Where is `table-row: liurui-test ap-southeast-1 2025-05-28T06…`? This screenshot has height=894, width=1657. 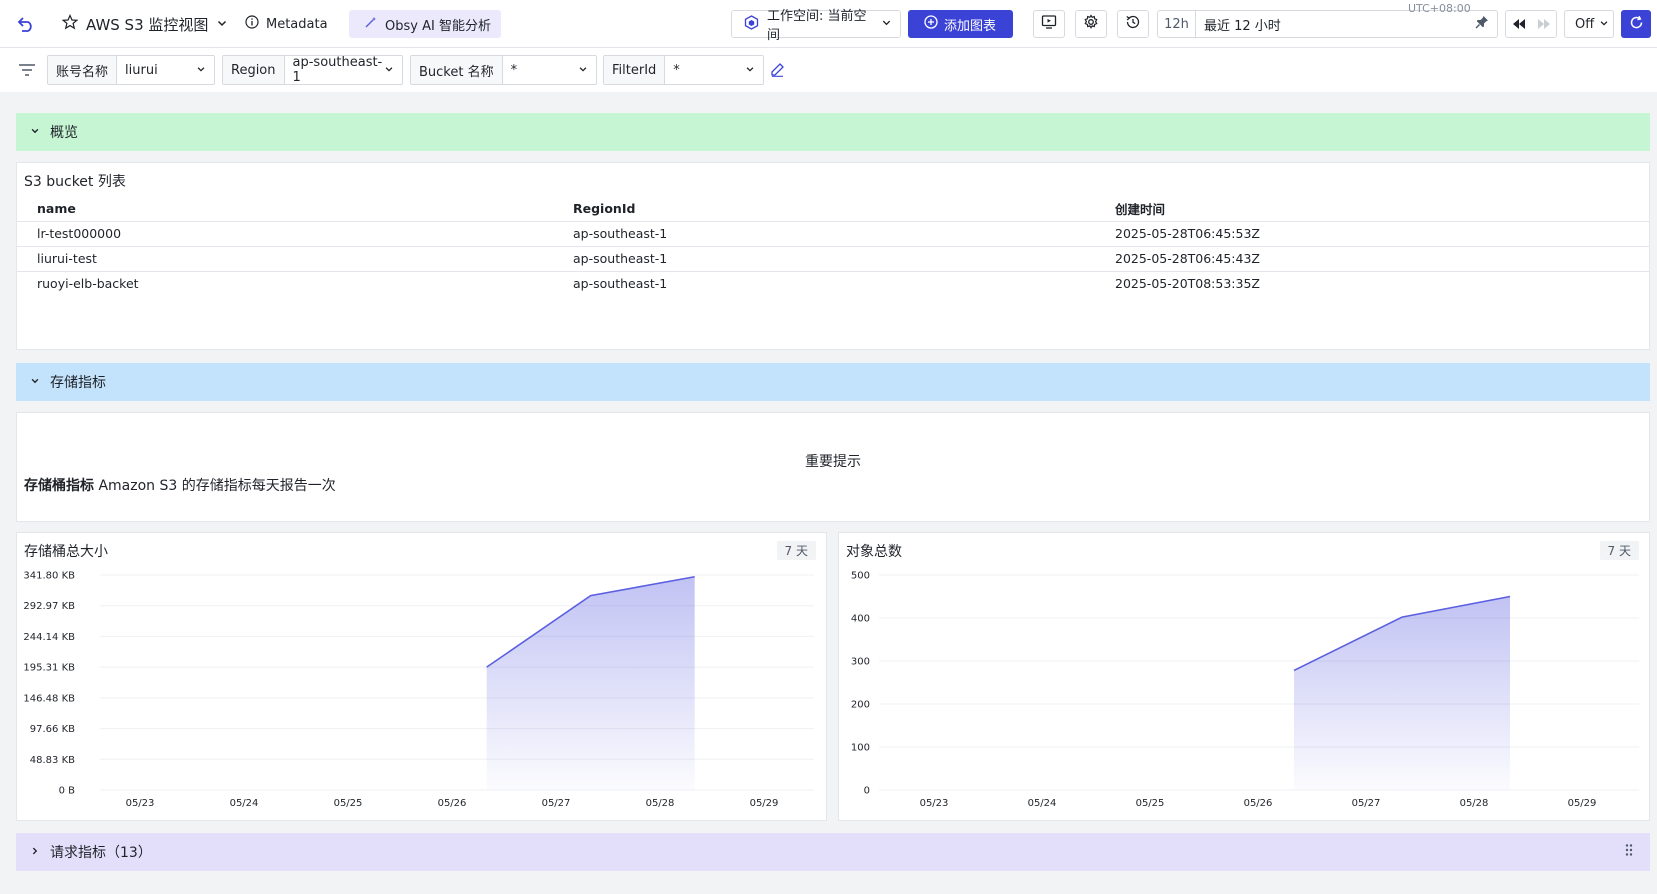 table-row: liurui-test ap-southeast-1 2025-05-28T06… is located at coordinates (833, 259).